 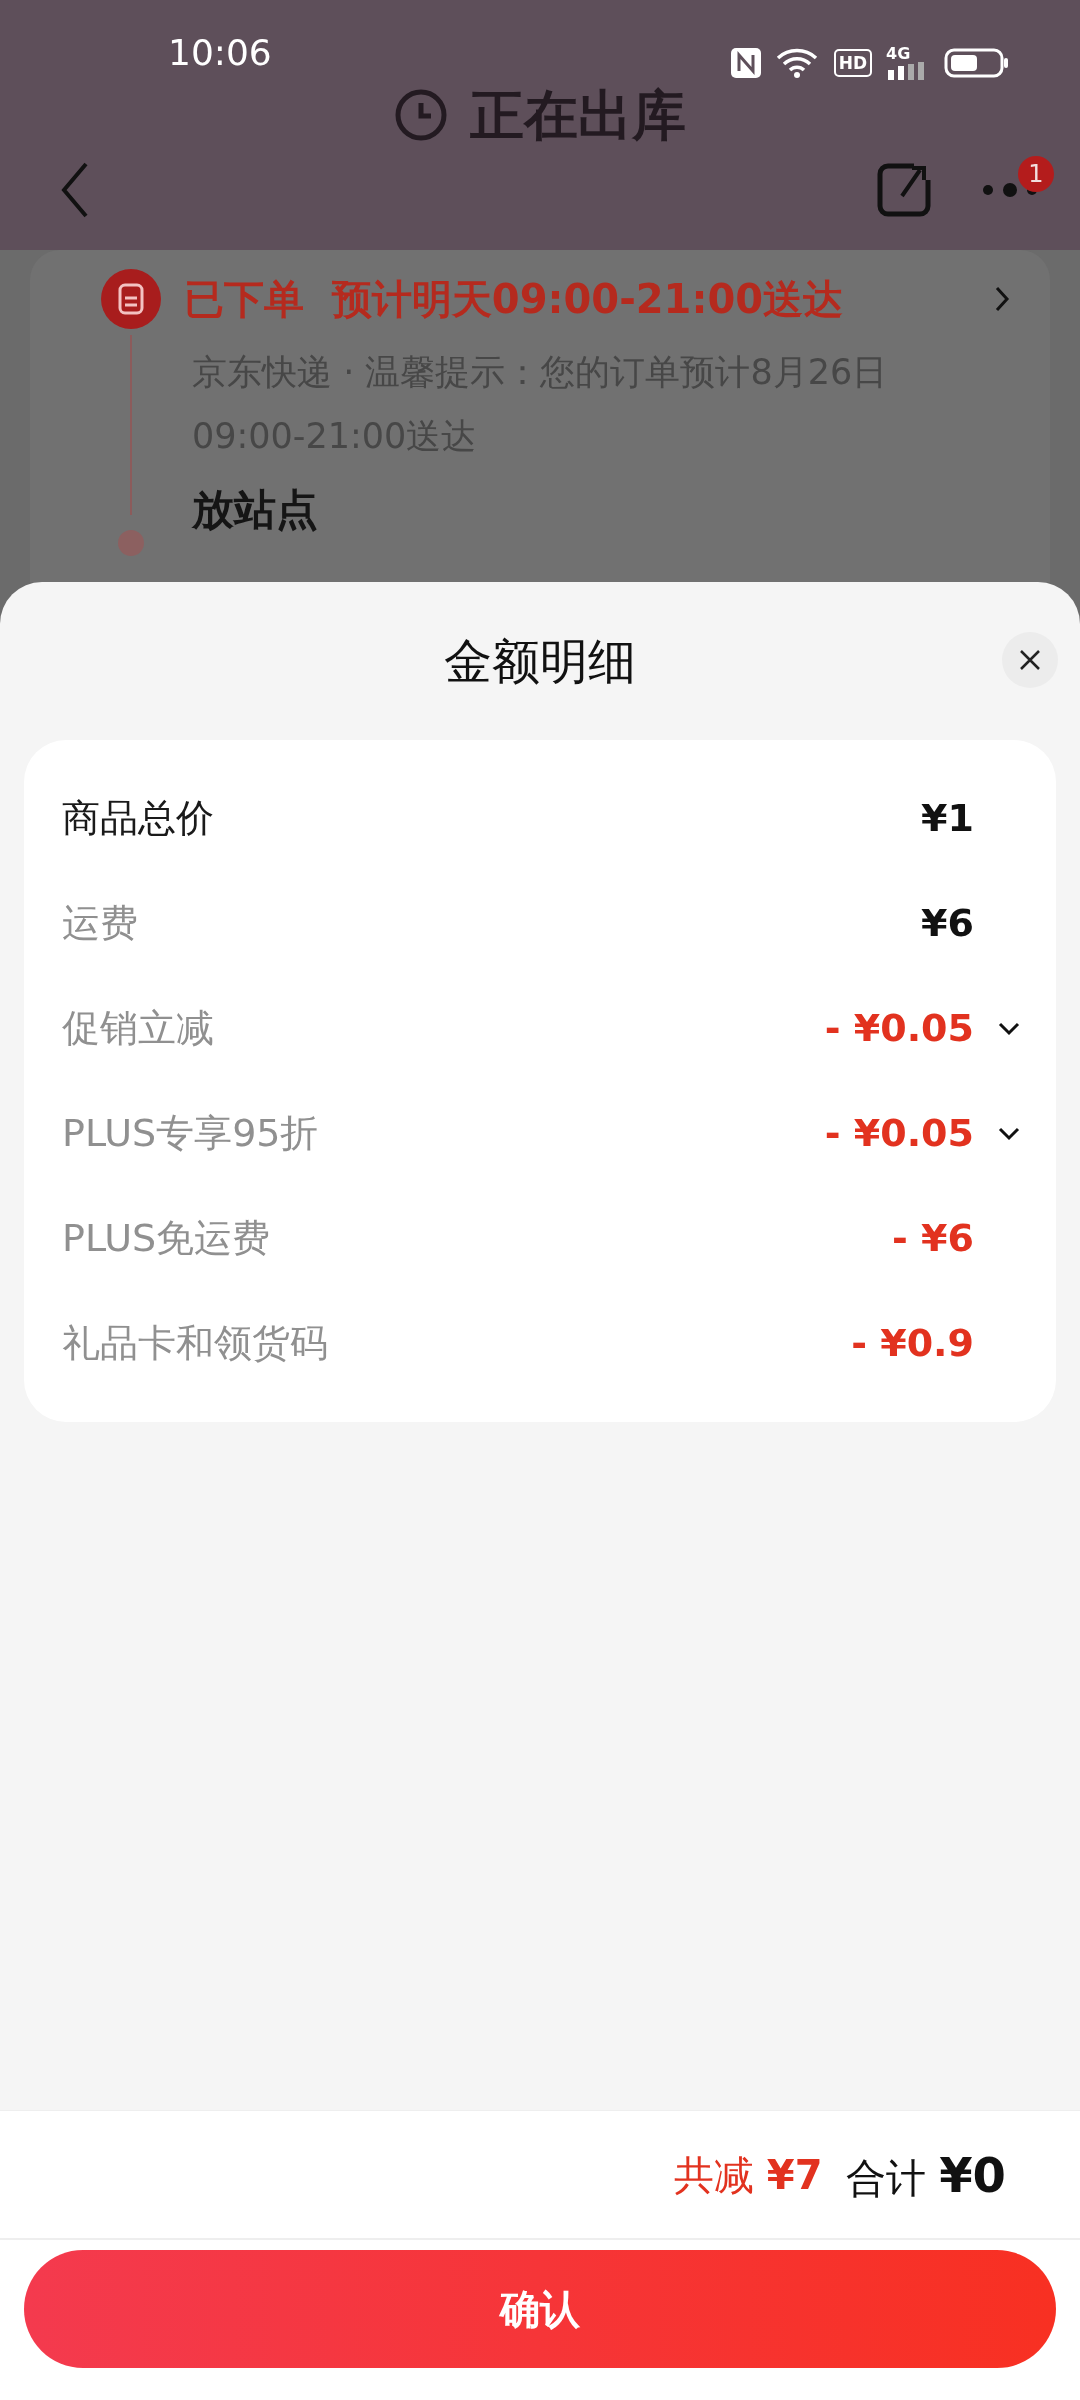 What do you see at coordinates (220, 53) in the screenshot?
I see `status-time: 10:06` at bounding box center [220, 53].